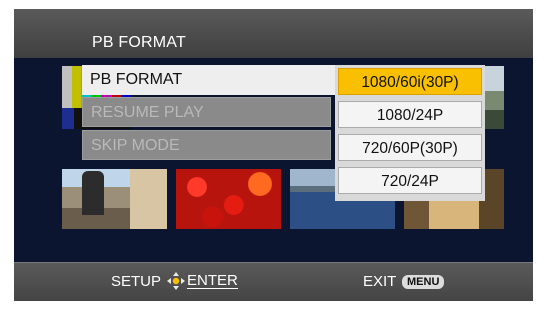 The height and width of the screenshot is (309, 547). Describe the element at coordinates (410, 147) in the screenshot. I see `option-720-60p: 720/60P(30P)` at that location.